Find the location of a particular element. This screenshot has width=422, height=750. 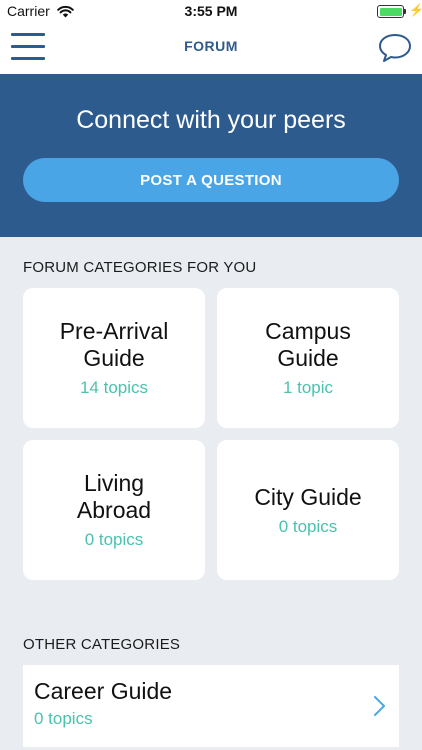

chat-bubble-icon is located at coordinates (395, 48).